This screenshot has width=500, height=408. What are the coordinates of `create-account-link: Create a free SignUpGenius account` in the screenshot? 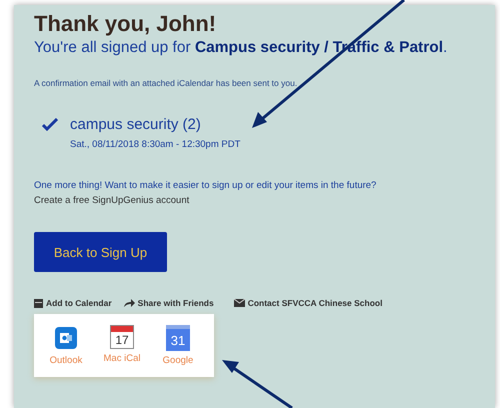 It's located at (112, 200).